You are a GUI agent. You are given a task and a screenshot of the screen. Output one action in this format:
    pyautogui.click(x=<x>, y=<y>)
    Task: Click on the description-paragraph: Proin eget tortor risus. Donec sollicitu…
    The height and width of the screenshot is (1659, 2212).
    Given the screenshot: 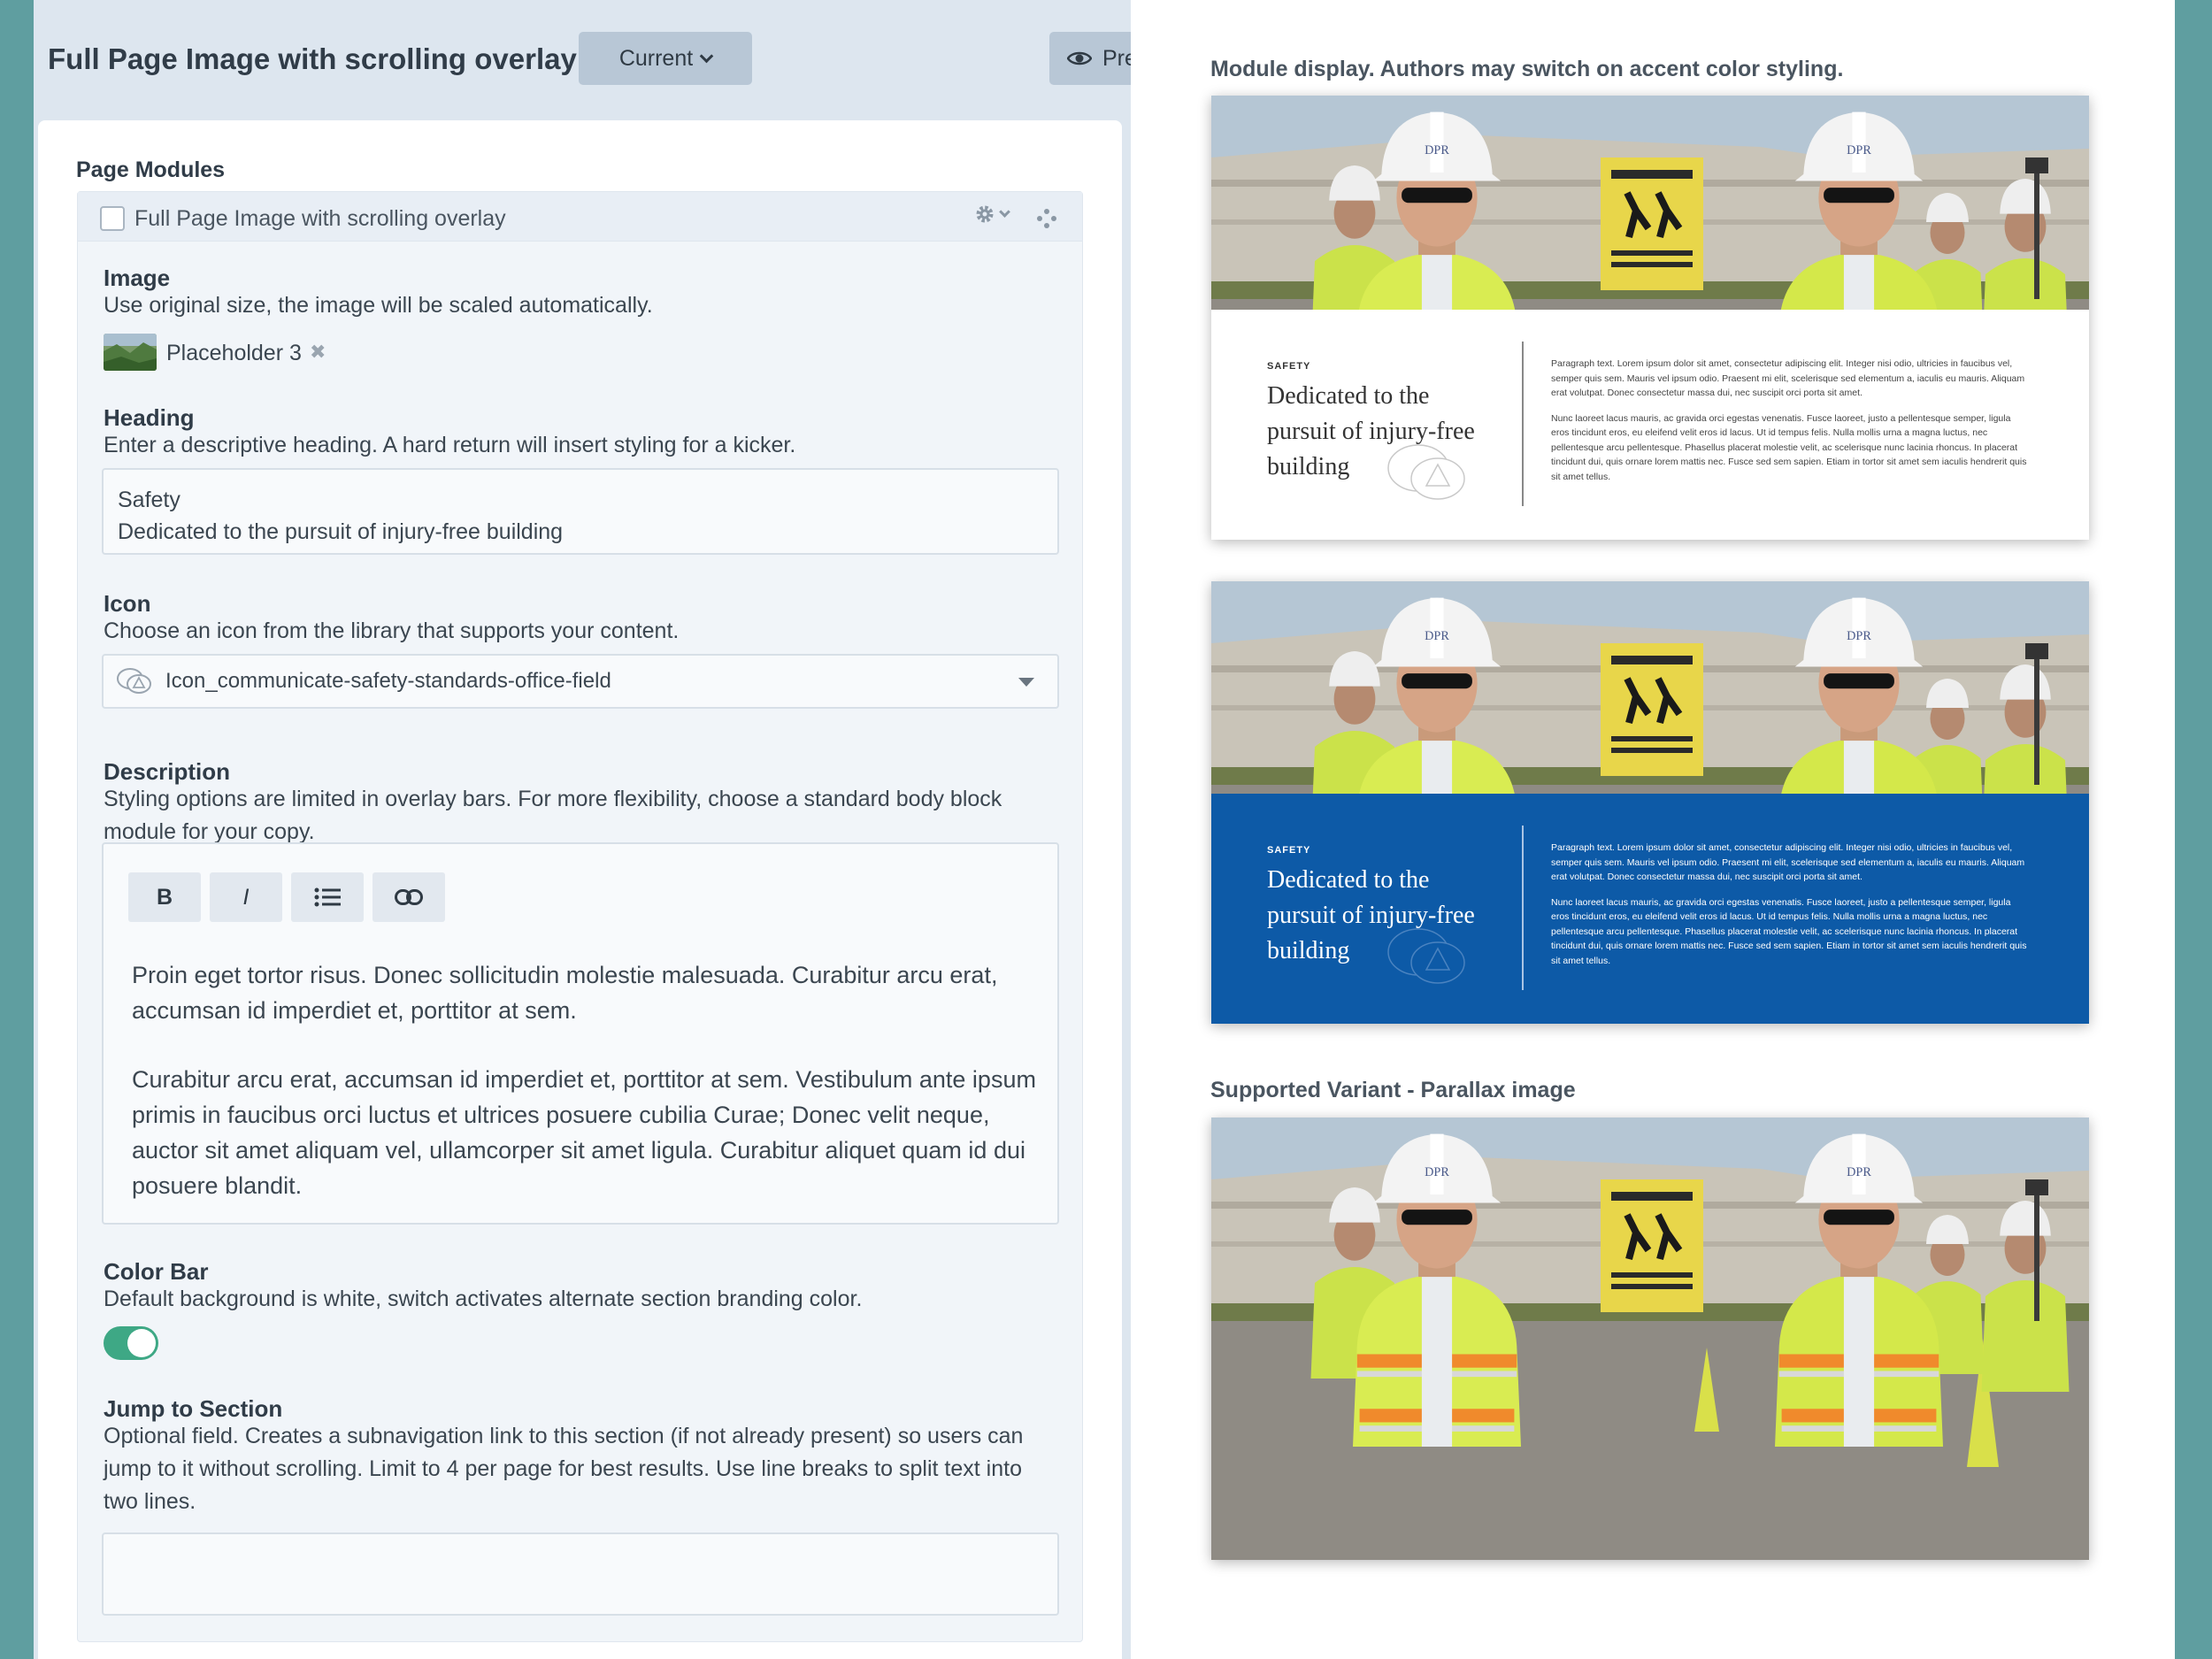 What is the action you would take?
    pyautogui.click(x=565, y=993)
    